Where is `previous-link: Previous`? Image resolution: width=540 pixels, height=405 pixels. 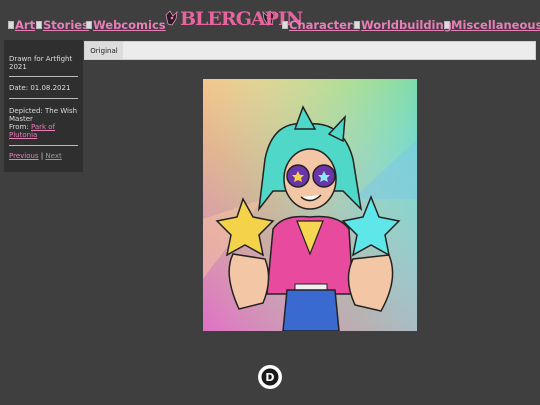 previous-link: Previous is located at coordinates (24, 156).